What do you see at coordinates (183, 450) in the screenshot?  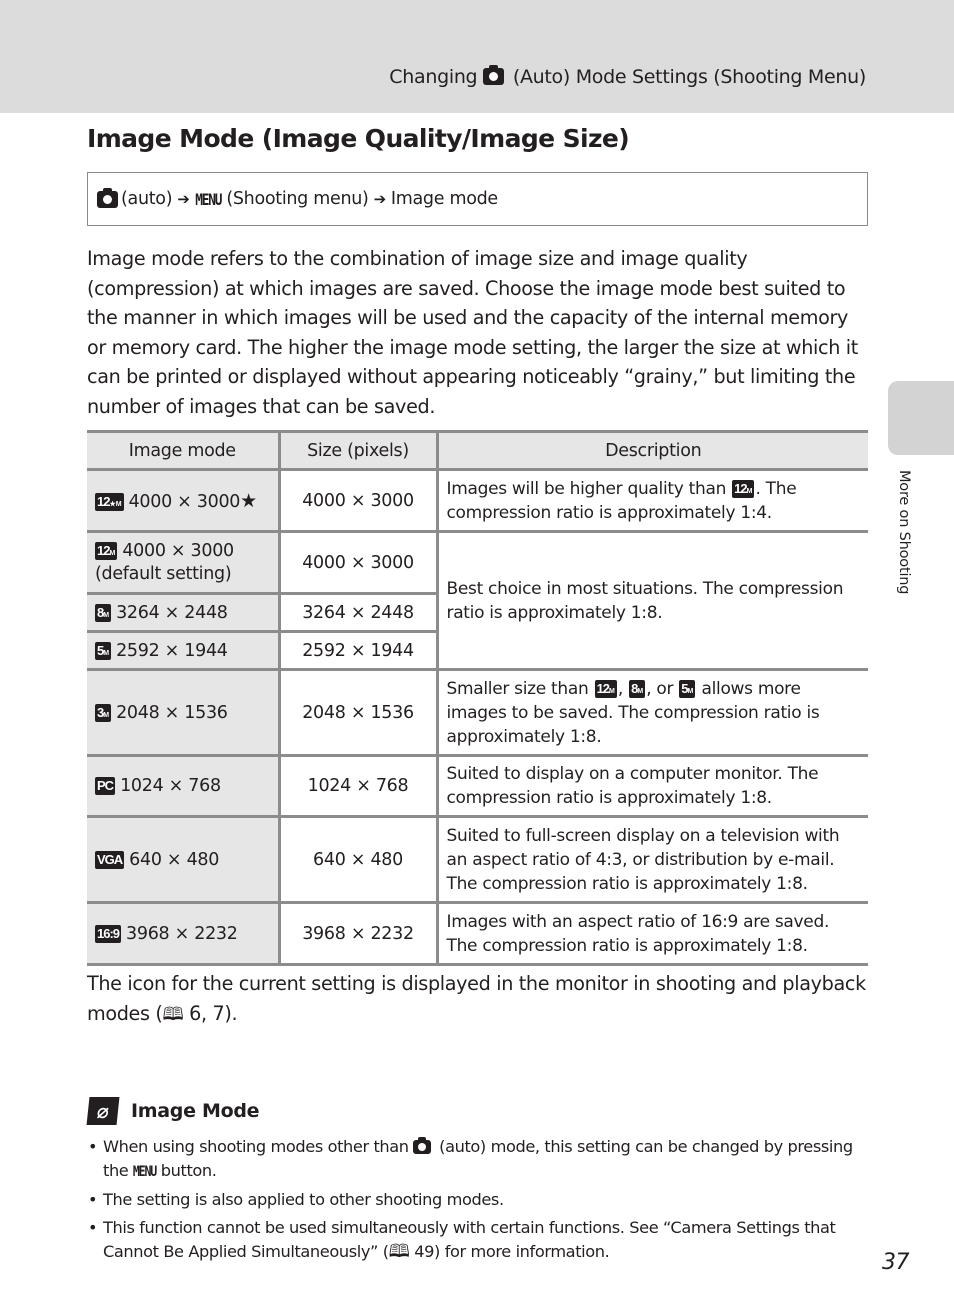 I see `column-header-image-mode: Image mode` at bounding box center [183, 450].